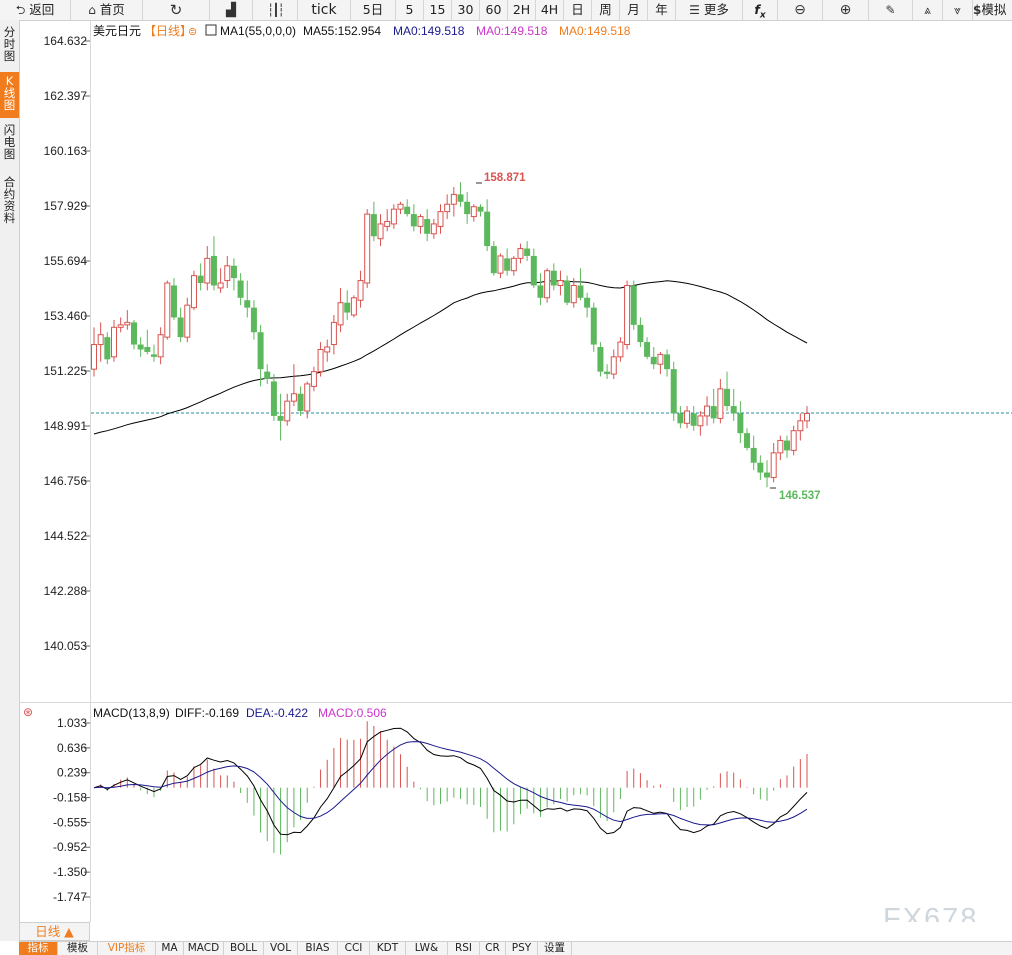  What do you see at coordinates (211, 30) in the screenshot?
I see `indicator-toggle-icon` at bounding box center [211, 30].